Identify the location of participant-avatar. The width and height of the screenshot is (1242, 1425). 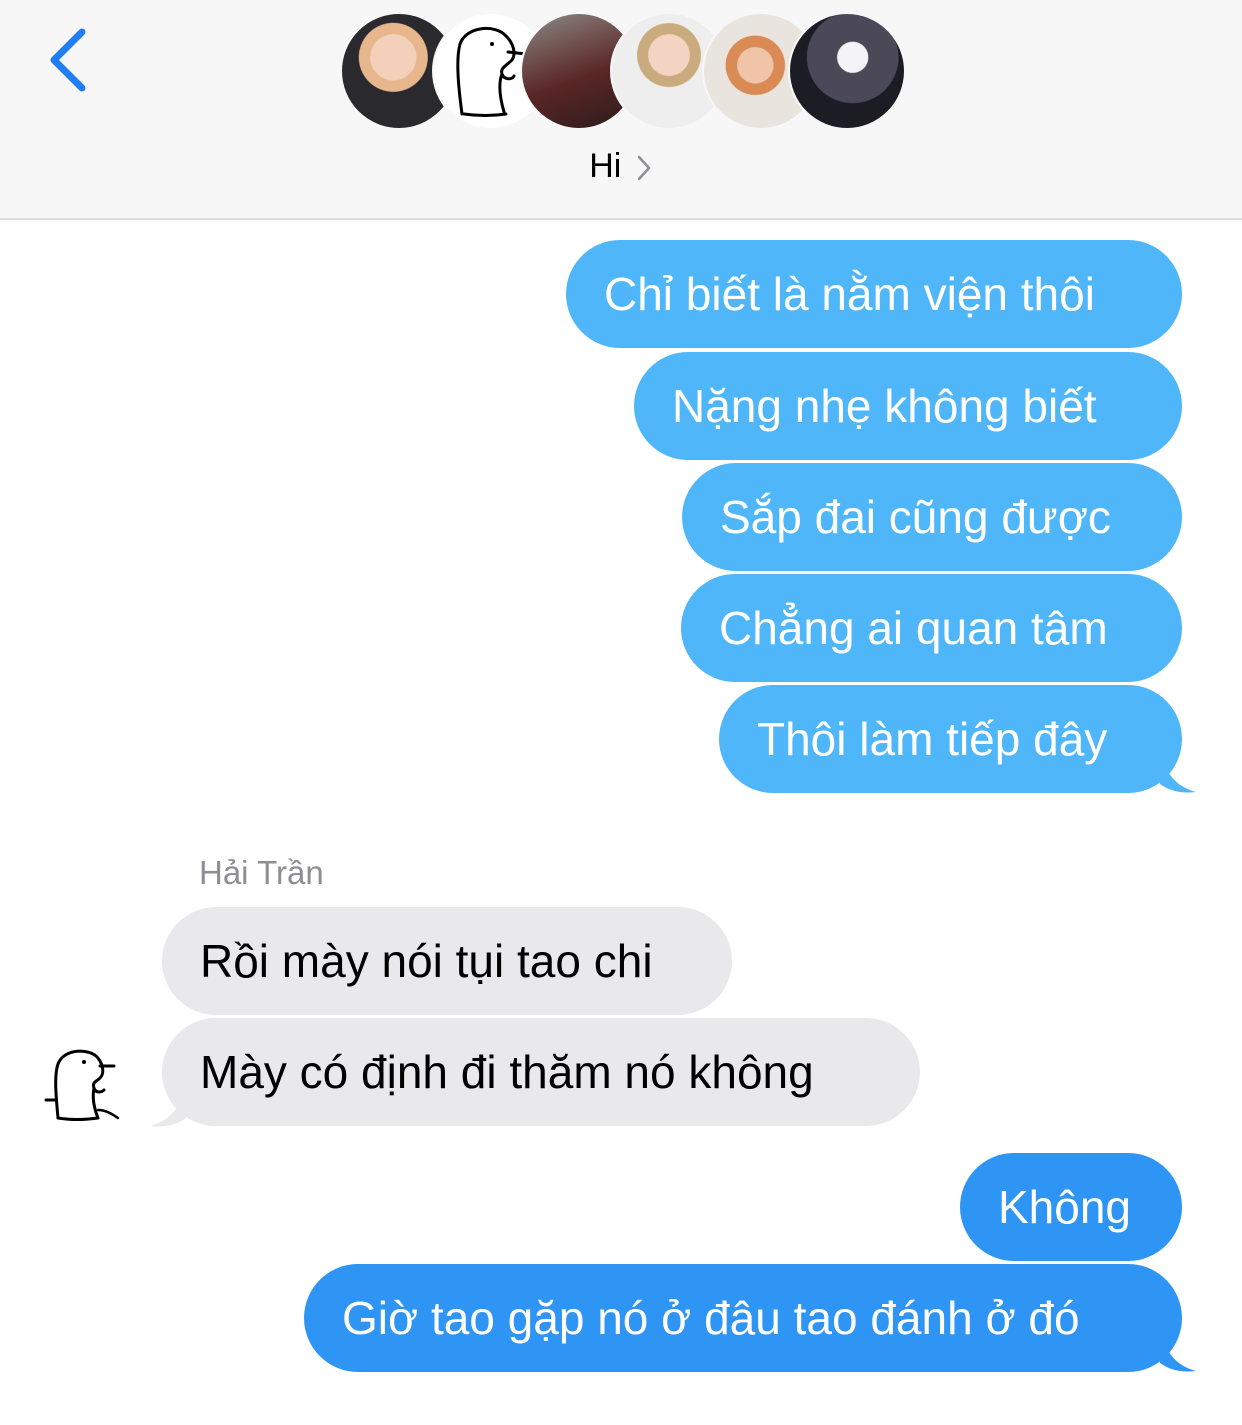
(847, 71).